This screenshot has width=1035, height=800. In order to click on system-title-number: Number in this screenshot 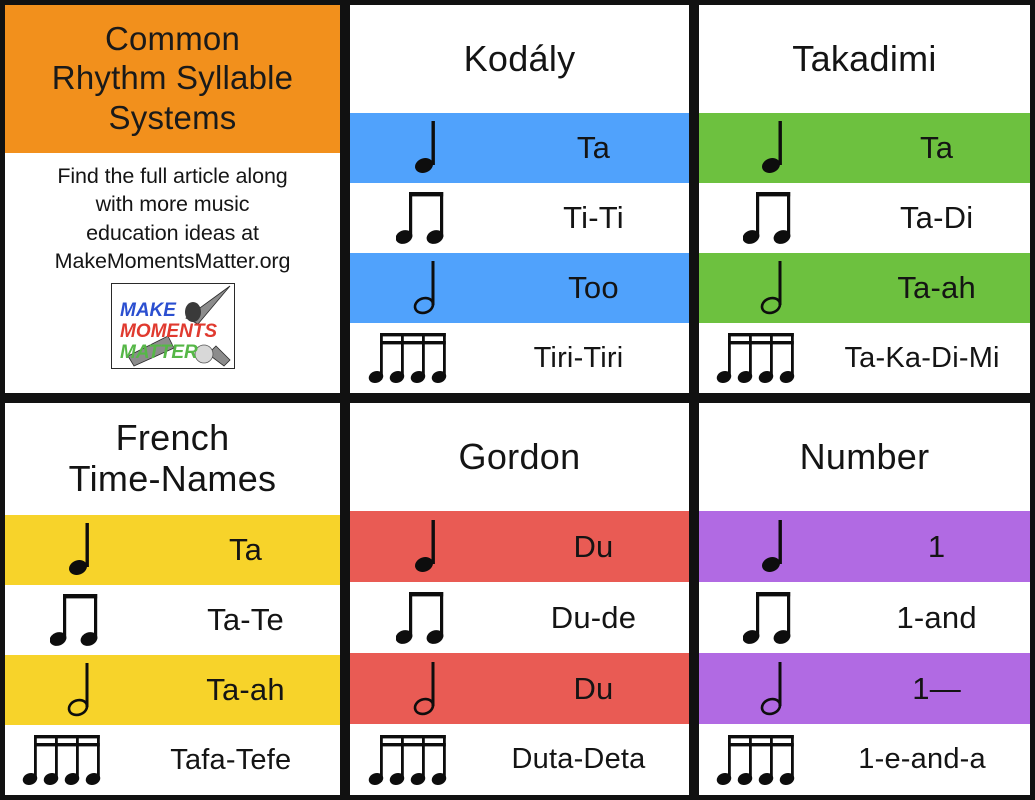, I will do `click(864, 456)`.